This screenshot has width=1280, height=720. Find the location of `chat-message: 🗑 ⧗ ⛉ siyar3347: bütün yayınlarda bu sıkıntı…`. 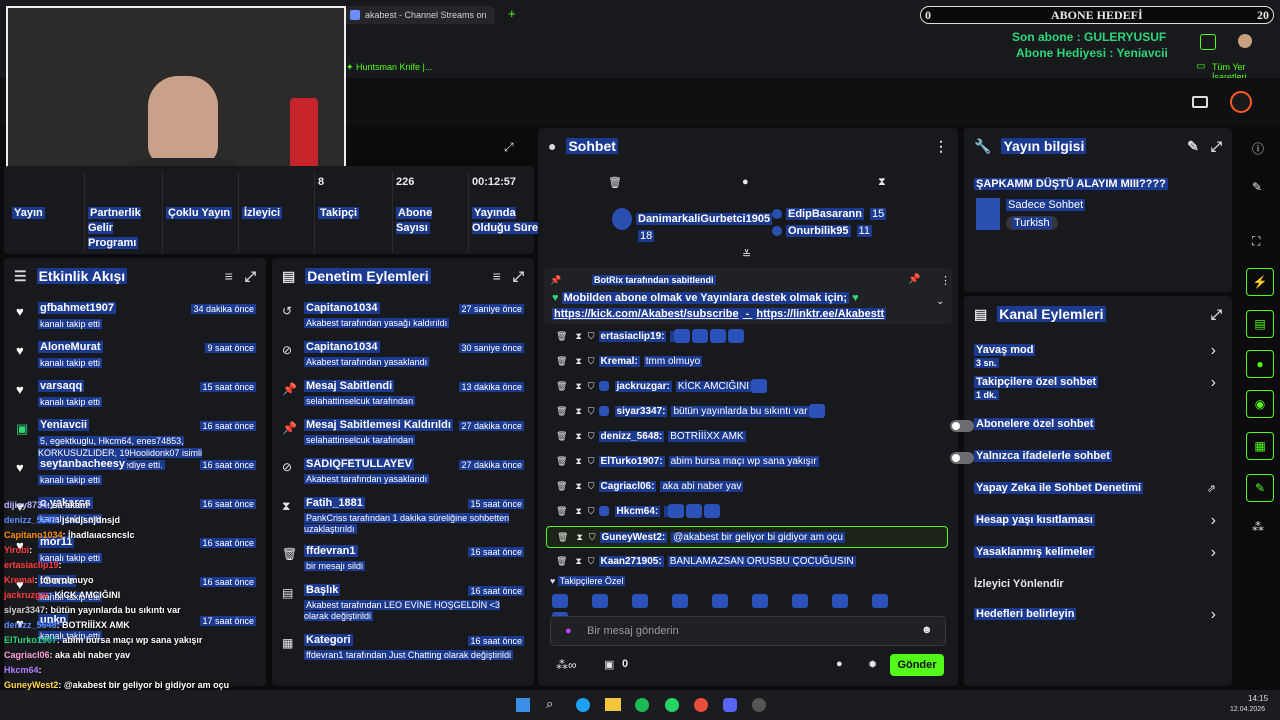

chat-message: 🗑 ⧗ ⛉ siyar3347: bütün yayınlarda bu sıkıntı… is located at coordinates (747, 411).